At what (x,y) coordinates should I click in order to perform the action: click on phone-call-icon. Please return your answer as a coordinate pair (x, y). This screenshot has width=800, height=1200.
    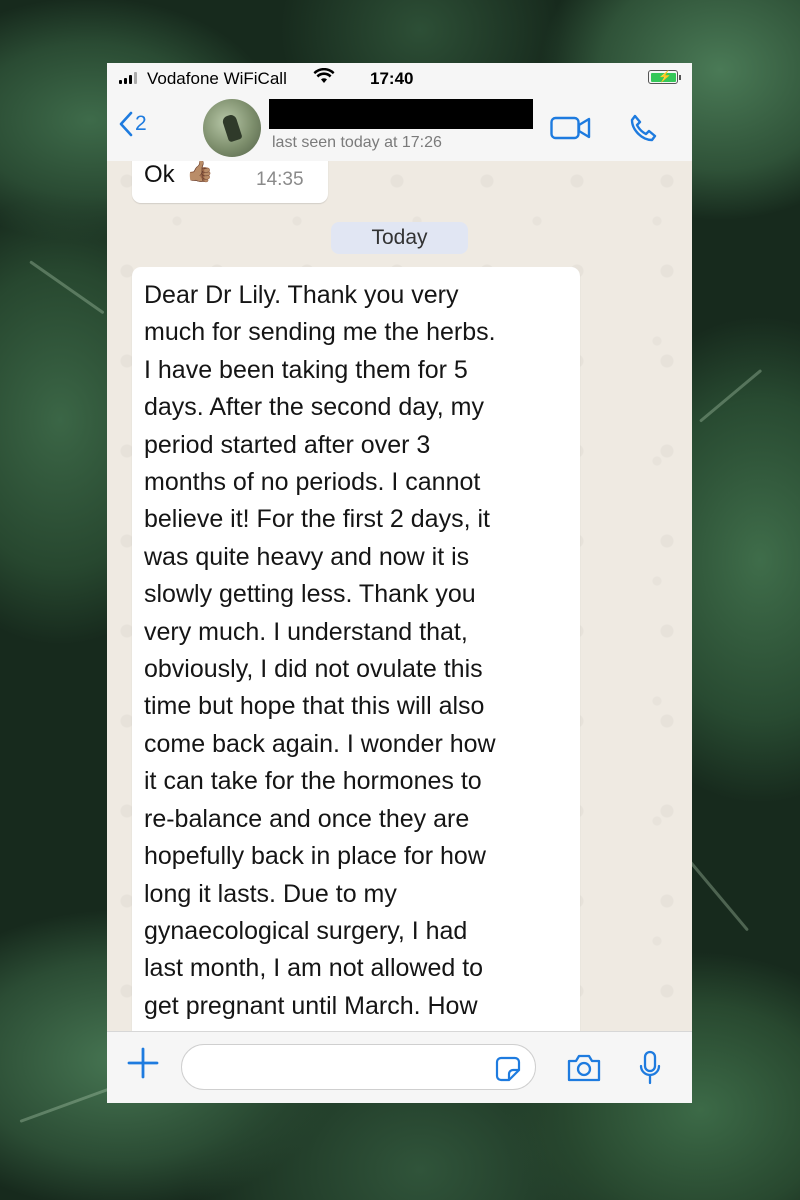
    Looking at the image, I should click on (643, 128).